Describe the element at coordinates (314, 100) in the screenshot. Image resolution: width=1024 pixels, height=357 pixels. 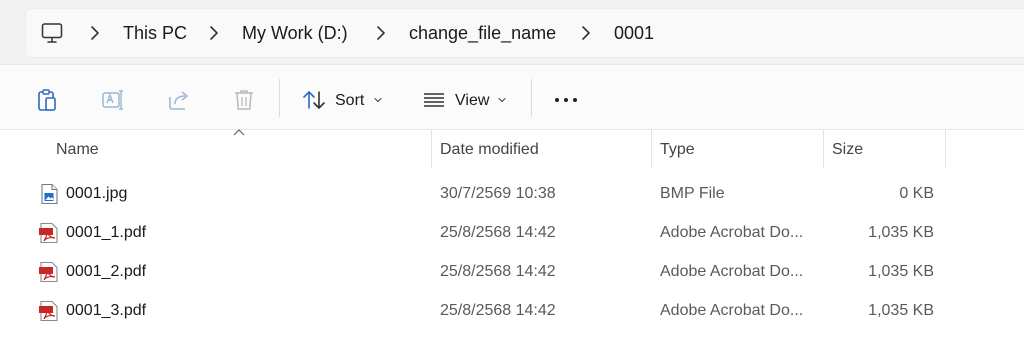
I see `sort-icon` at that location.